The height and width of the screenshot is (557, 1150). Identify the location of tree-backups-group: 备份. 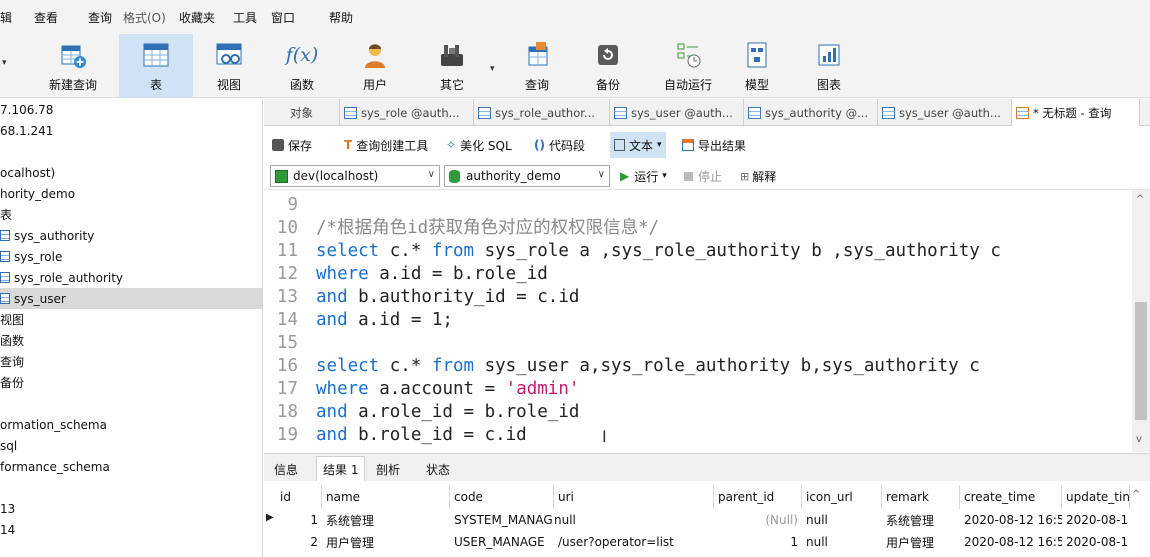
(12, 382).